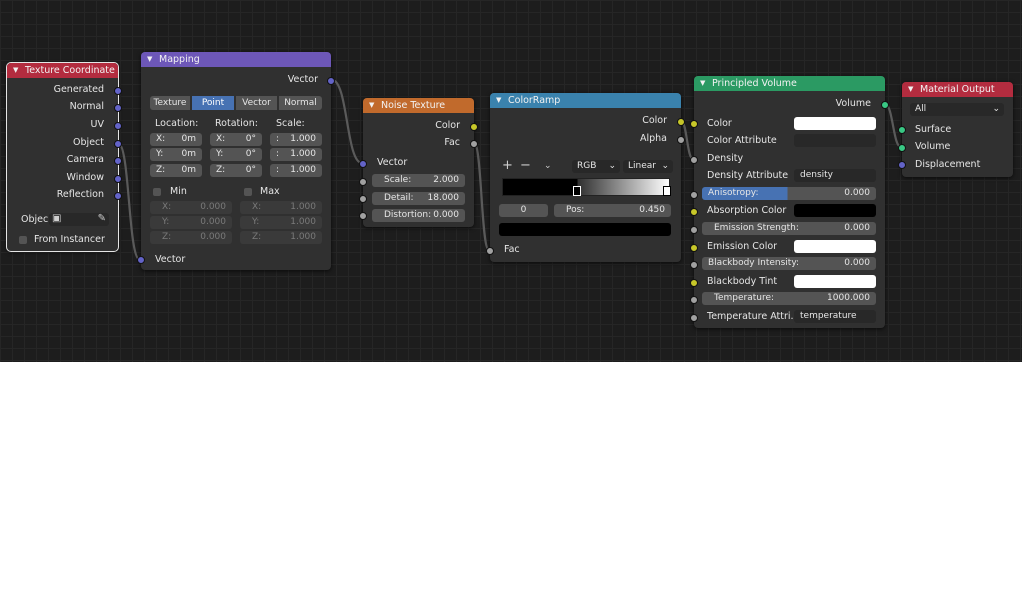 The width and height of the screenshot is (1022, 614). Describe the element at coordinates (789, 83) in the screenshot. I see `node-header: ▼ Principled Volume` at that location.